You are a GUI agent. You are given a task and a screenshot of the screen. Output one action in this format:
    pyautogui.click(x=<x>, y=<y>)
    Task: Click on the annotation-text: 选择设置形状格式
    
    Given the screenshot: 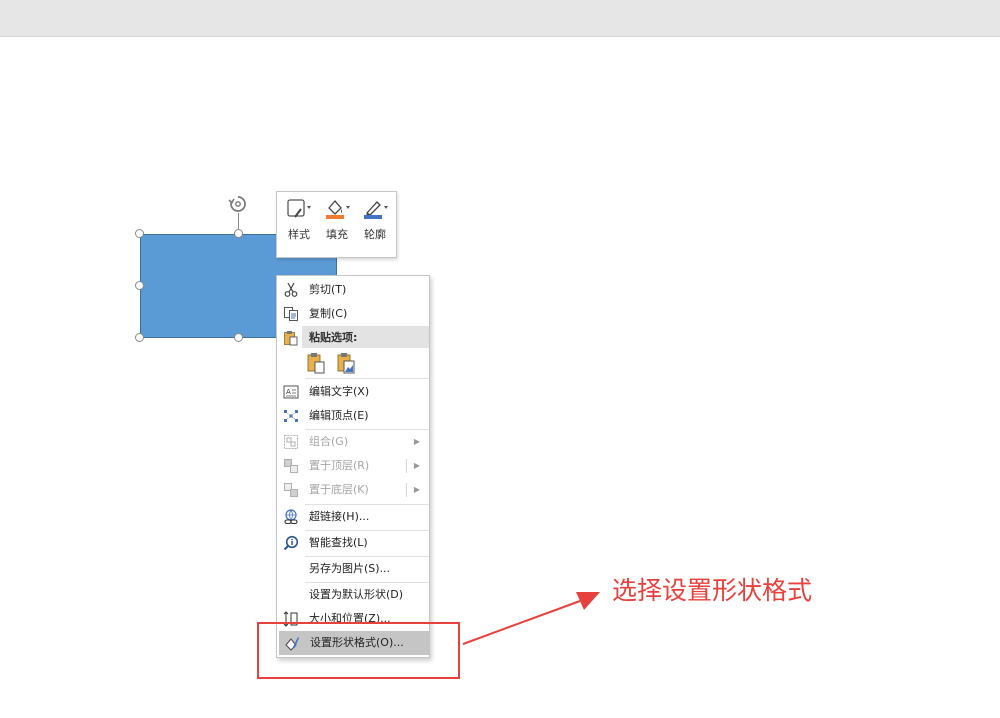 What is the action you would take?
    pyautogui.click(x=712, y=590)
    